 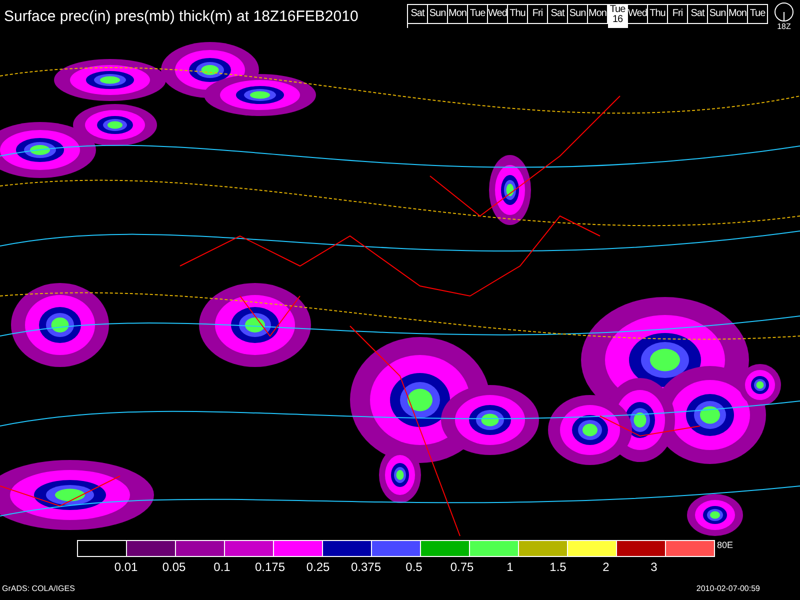 I want to click on timestamp-text: 2010-02-07-00:59, so click(x=728, y=588).